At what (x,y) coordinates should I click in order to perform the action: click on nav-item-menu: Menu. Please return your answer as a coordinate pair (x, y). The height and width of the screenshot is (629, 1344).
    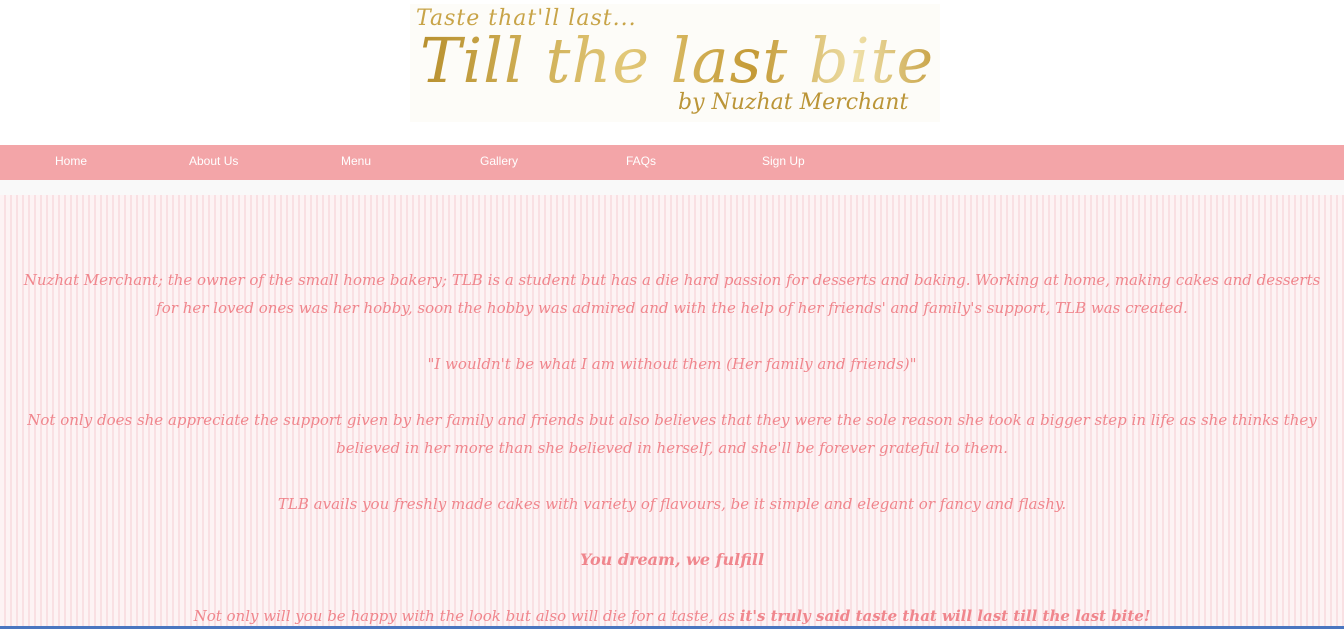
    Looking at the image, I should click on (356, 162).